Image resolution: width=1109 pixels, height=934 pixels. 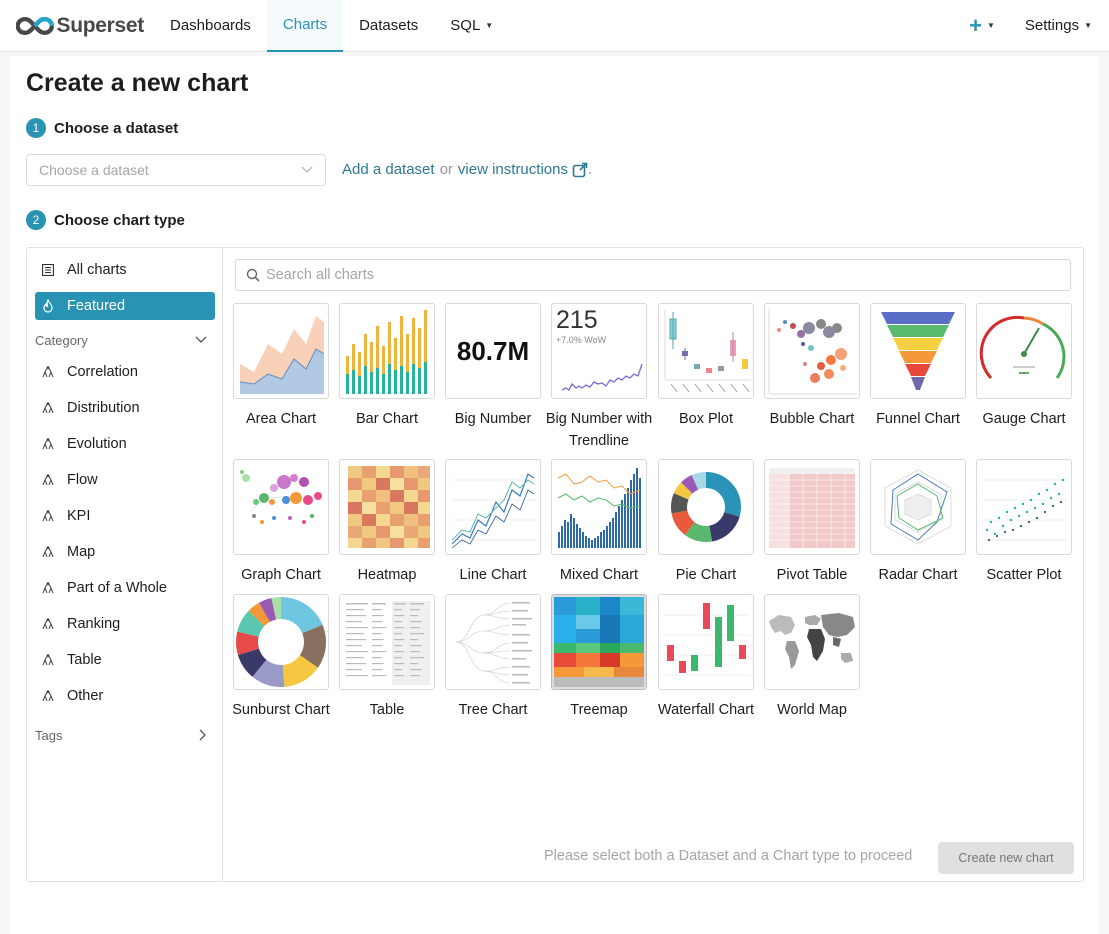 I want to click on chart-tile-line-chart: Line Chart, so click(x=493, y=522).